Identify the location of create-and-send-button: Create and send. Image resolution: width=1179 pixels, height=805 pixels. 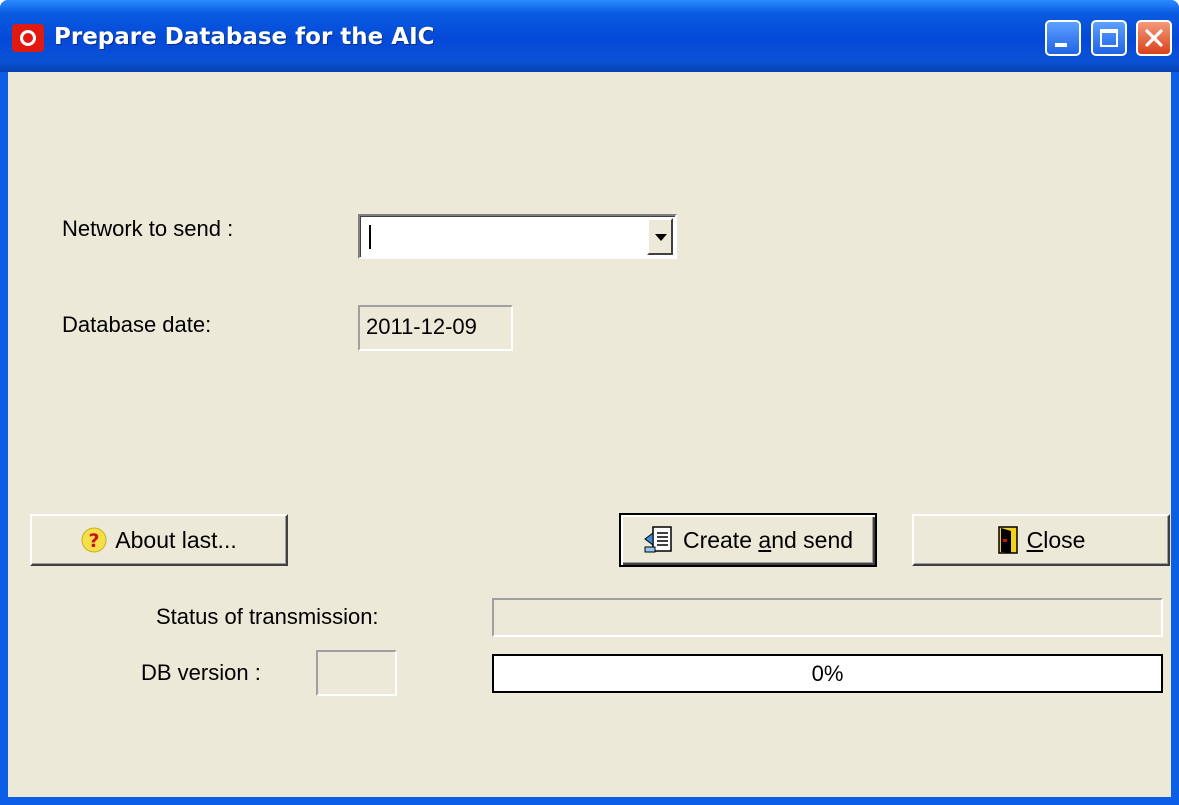
(748, 540).